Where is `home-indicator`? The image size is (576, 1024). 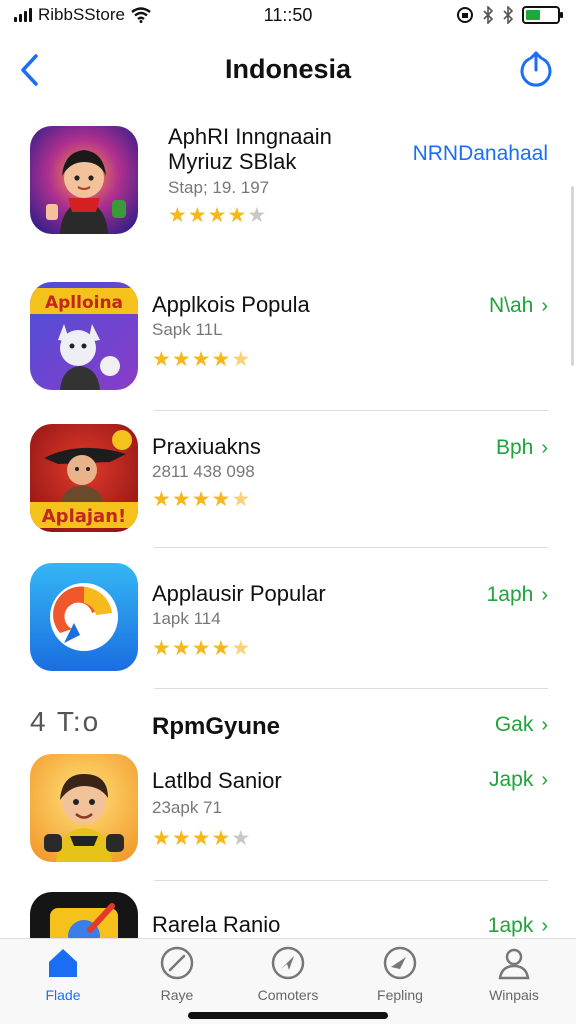 home-indicator is located at coordinates (288, 1015).